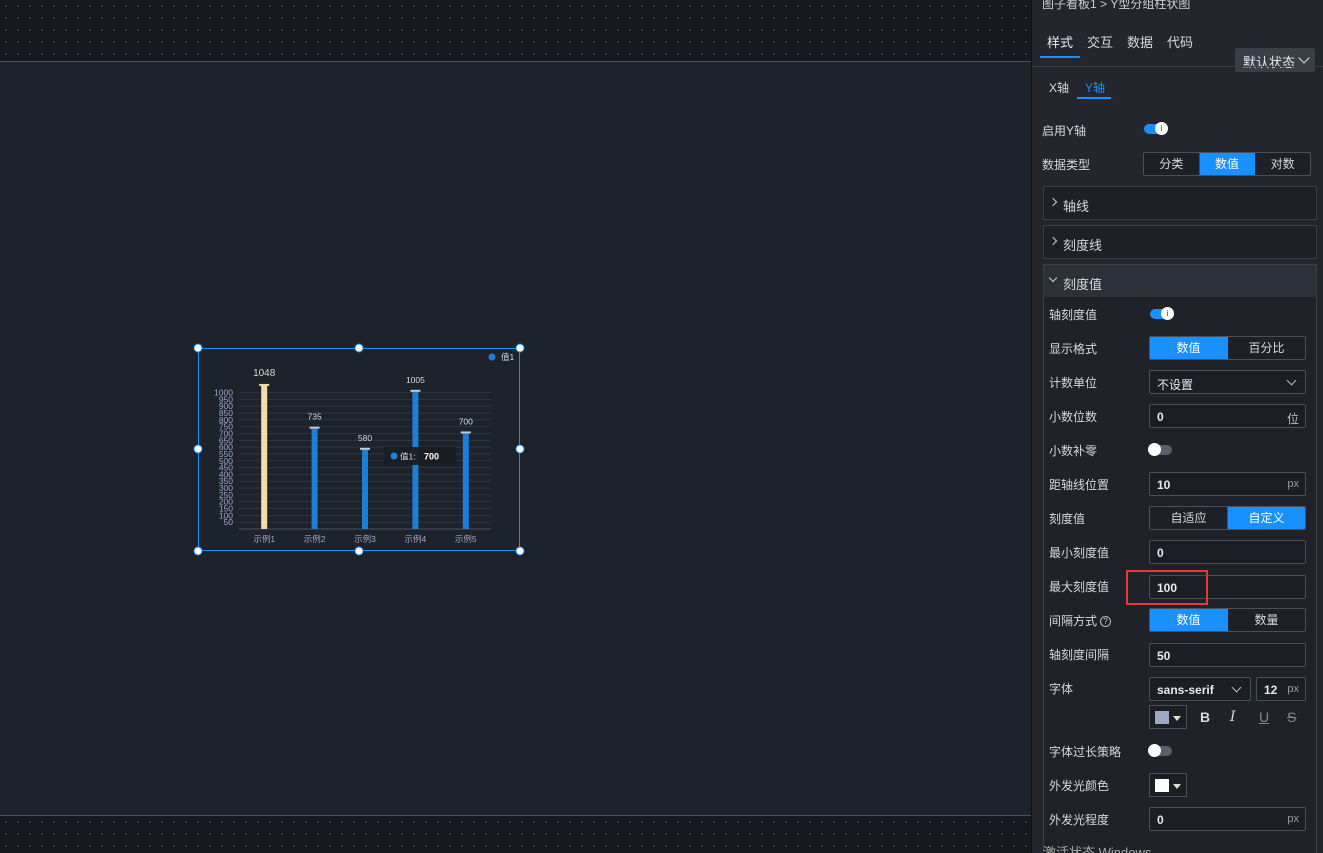 This screenshot has width=1323, height=853. What do you see at coordinates (1266, 348) in the screenshot?
I see `format-percent: 百分比` at bounding box center [1266, 348].